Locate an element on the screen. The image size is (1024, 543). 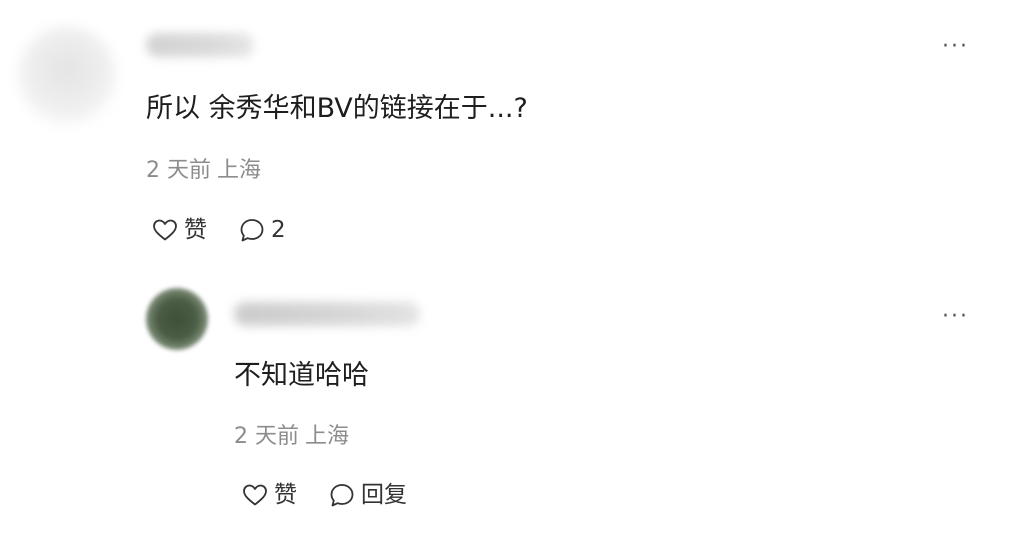
avatar is located at coordinates (67, 75).